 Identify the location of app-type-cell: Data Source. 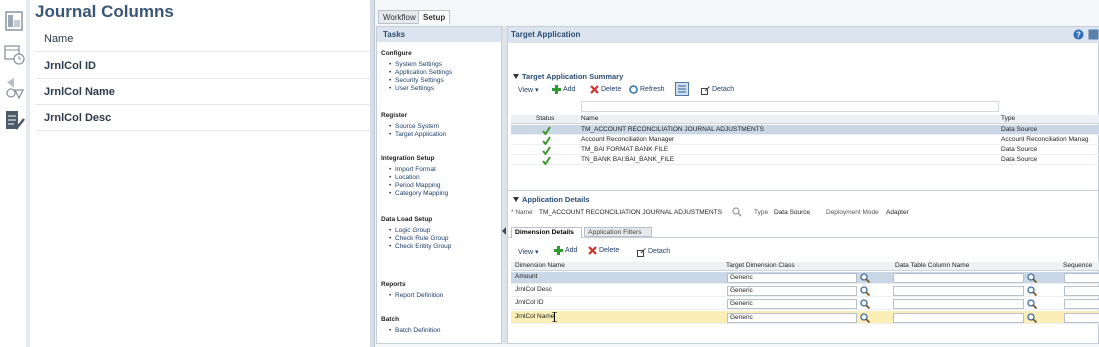
(1019, 129).